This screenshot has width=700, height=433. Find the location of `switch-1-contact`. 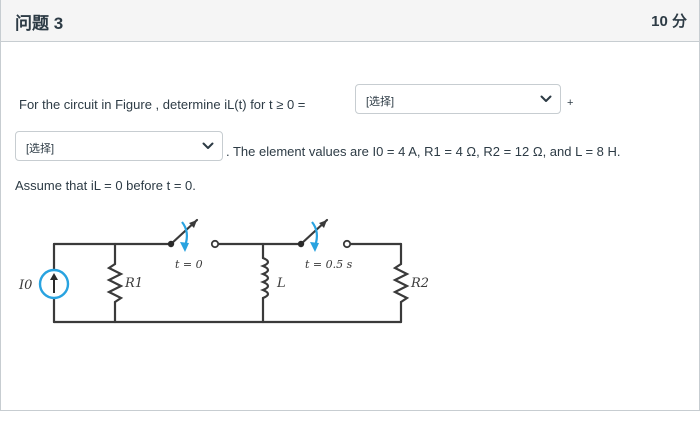

switch-1-contact is located at coordinates (215, 244).